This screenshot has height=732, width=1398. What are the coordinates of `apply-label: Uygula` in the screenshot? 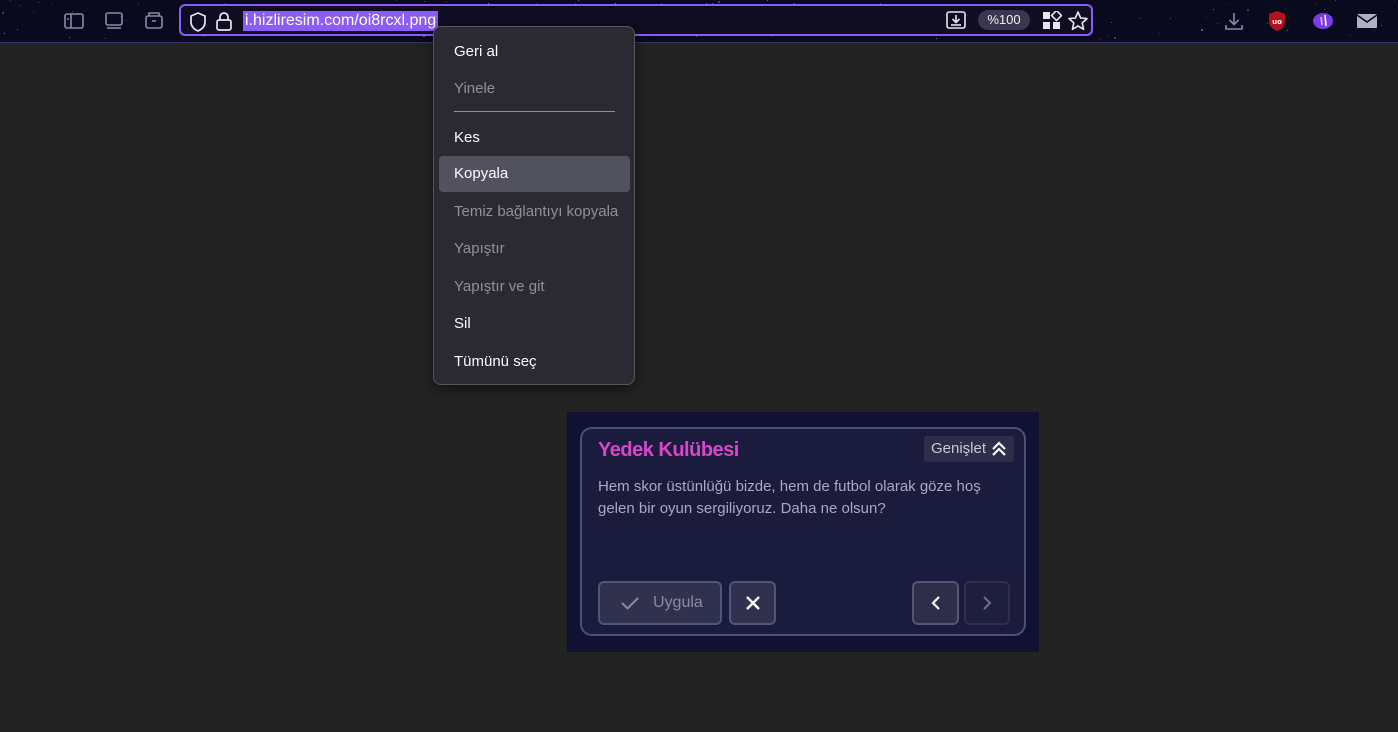 It's located at (678, 602).